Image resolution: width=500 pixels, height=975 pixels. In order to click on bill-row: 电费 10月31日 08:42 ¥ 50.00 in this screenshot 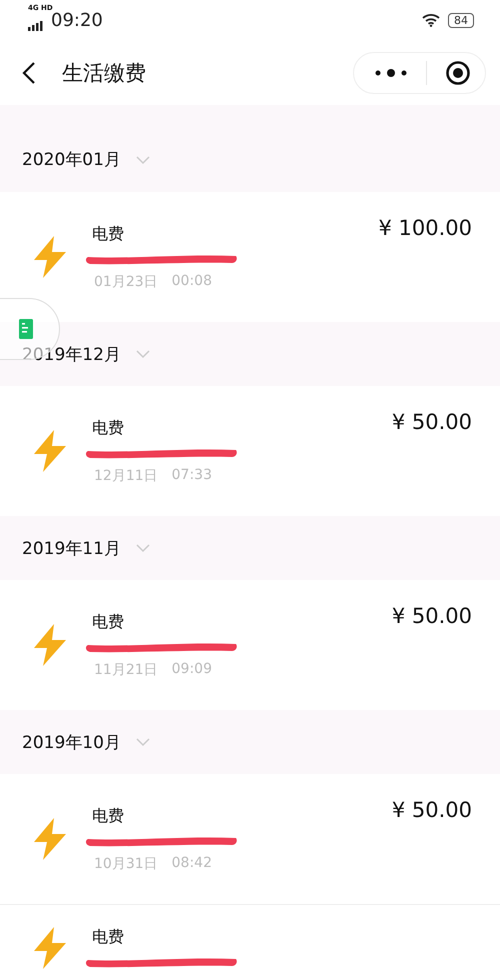, I will do `click(250, 839)`.